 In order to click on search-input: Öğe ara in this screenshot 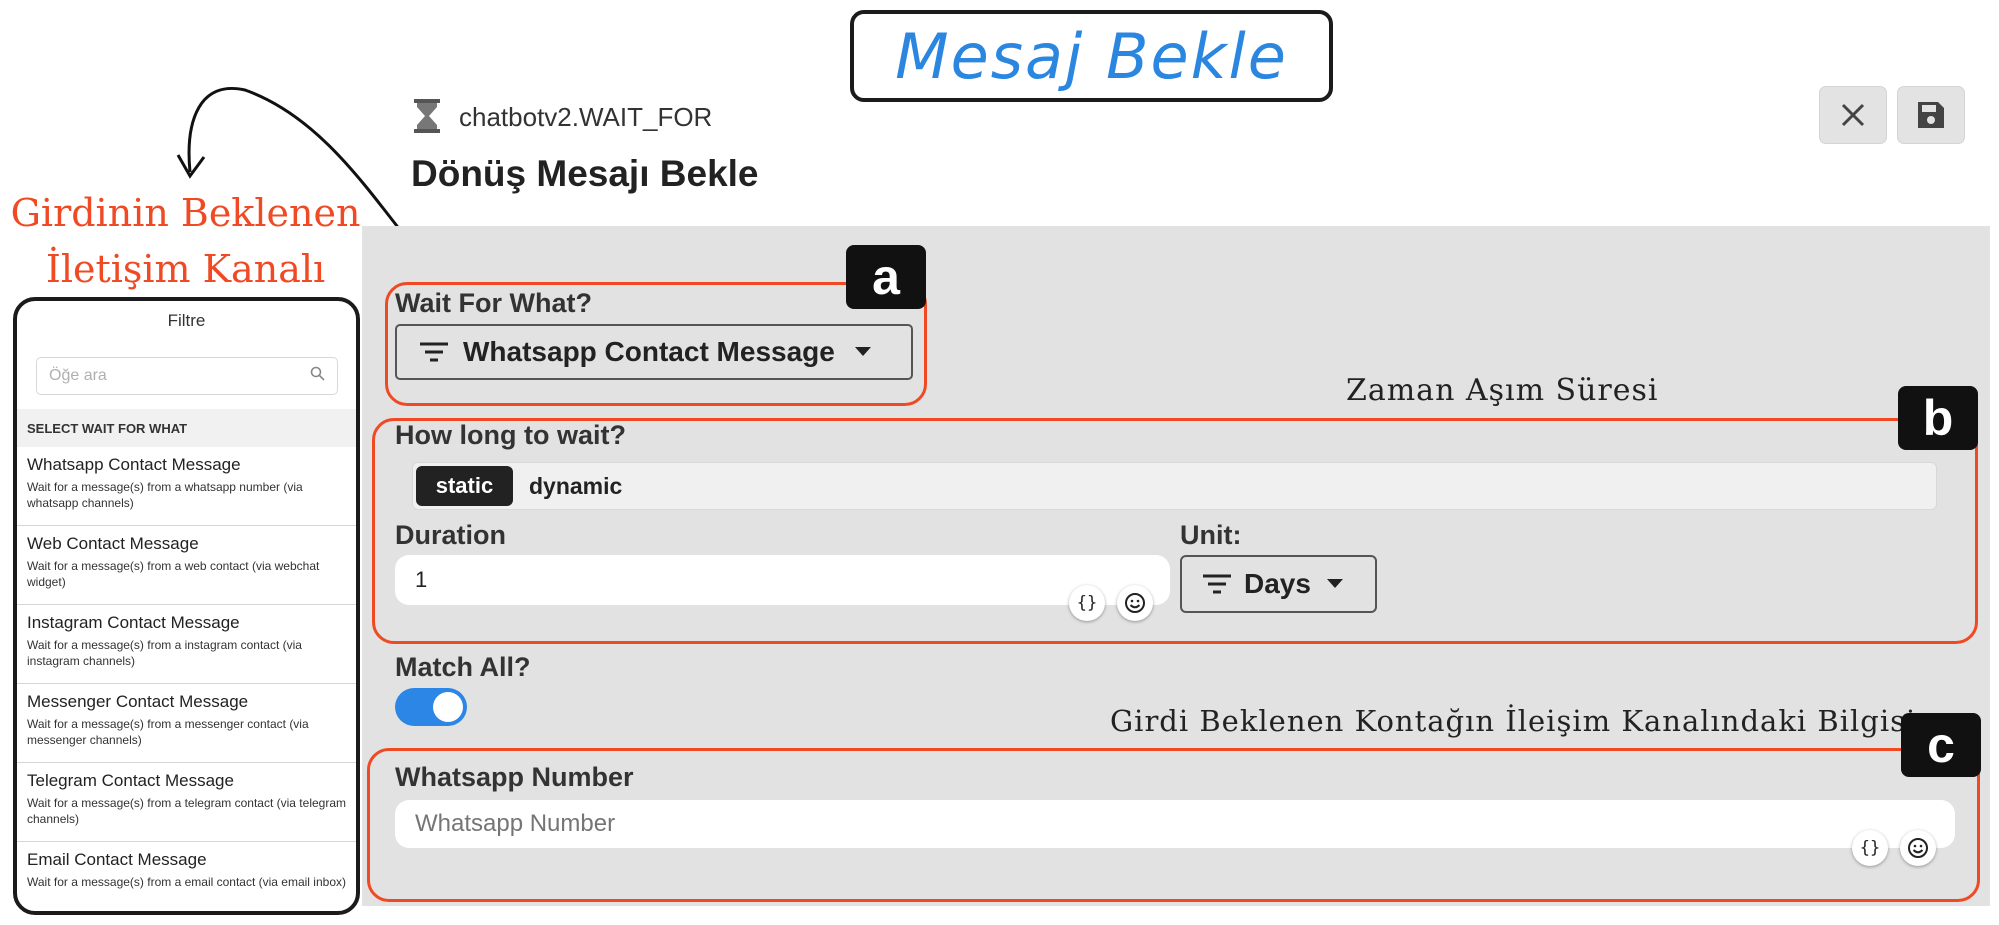, I will do `click(187, 376)`.